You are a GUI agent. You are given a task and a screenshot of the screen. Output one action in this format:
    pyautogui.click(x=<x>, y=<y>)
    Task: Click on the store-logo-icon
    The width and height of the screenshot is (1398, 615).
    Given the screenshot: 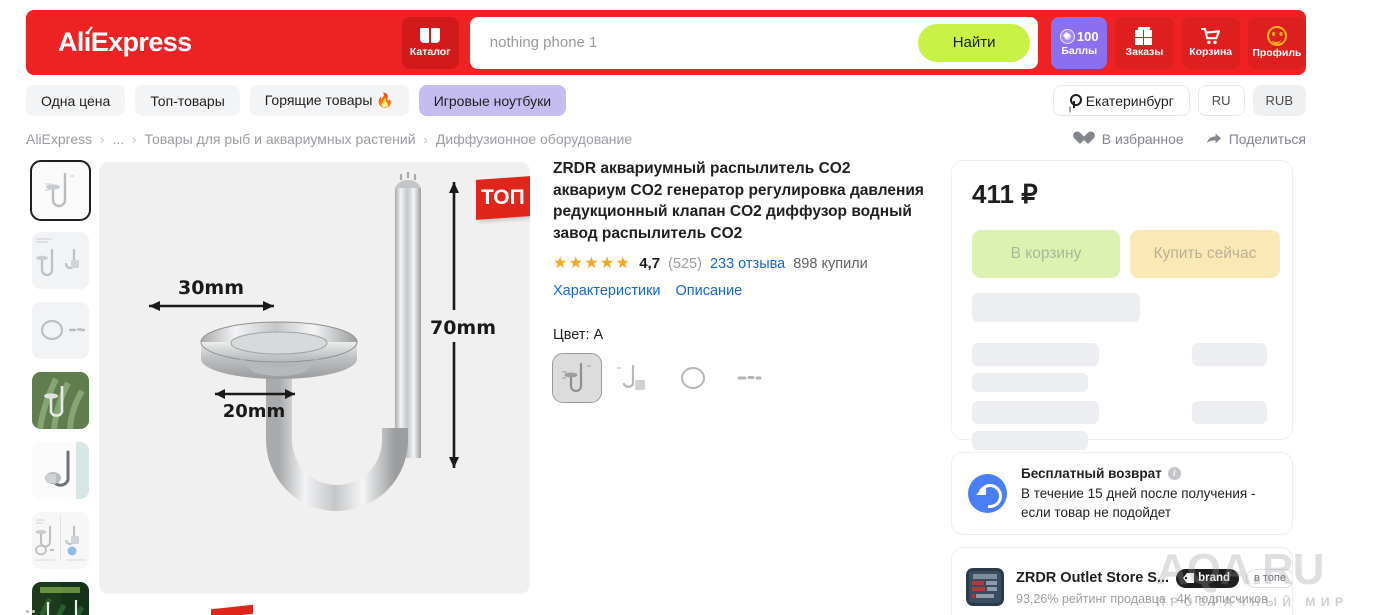 What is the action you would take?
    pyautogui.click(x=985, y=587)
    